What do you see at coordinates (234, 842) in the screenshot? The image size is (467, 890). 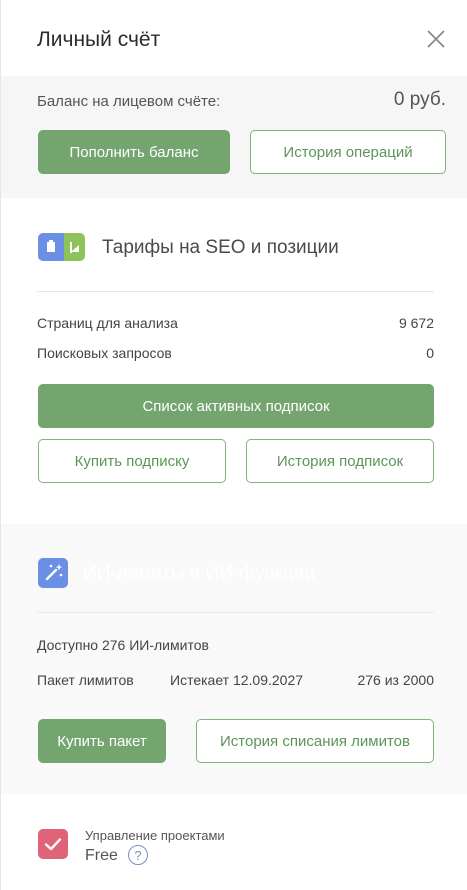 I see `project-management-section: Управление проектами Free ?` at bounding box center [234, 842].